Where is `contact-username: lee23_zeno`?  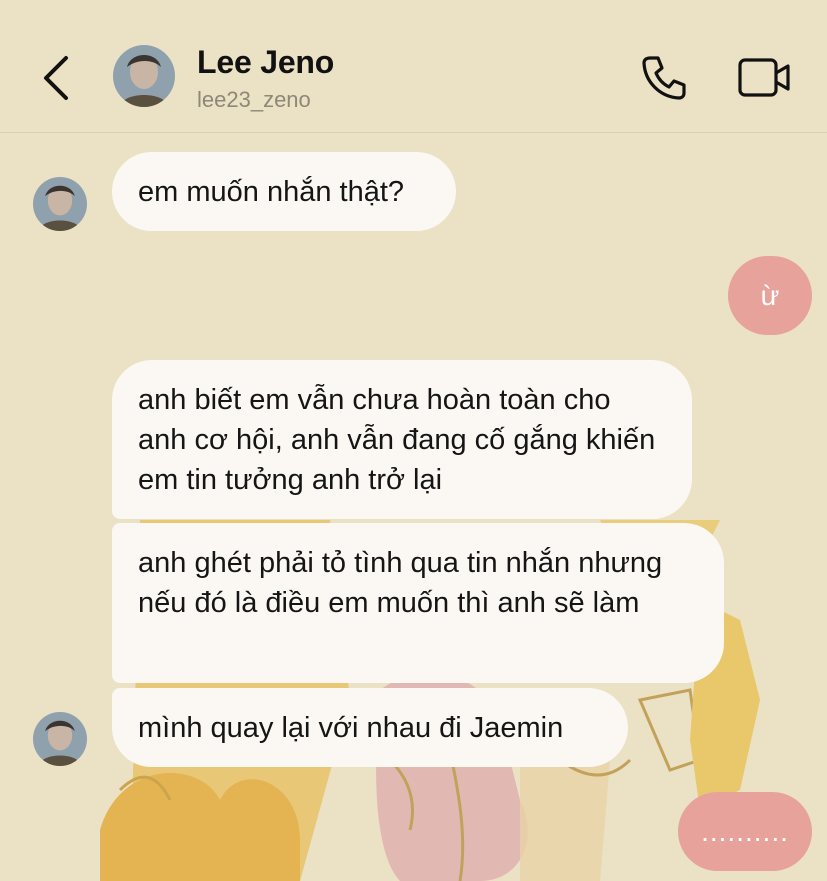 contact-username: lee23_zeno is located at coordinates (254, 99).